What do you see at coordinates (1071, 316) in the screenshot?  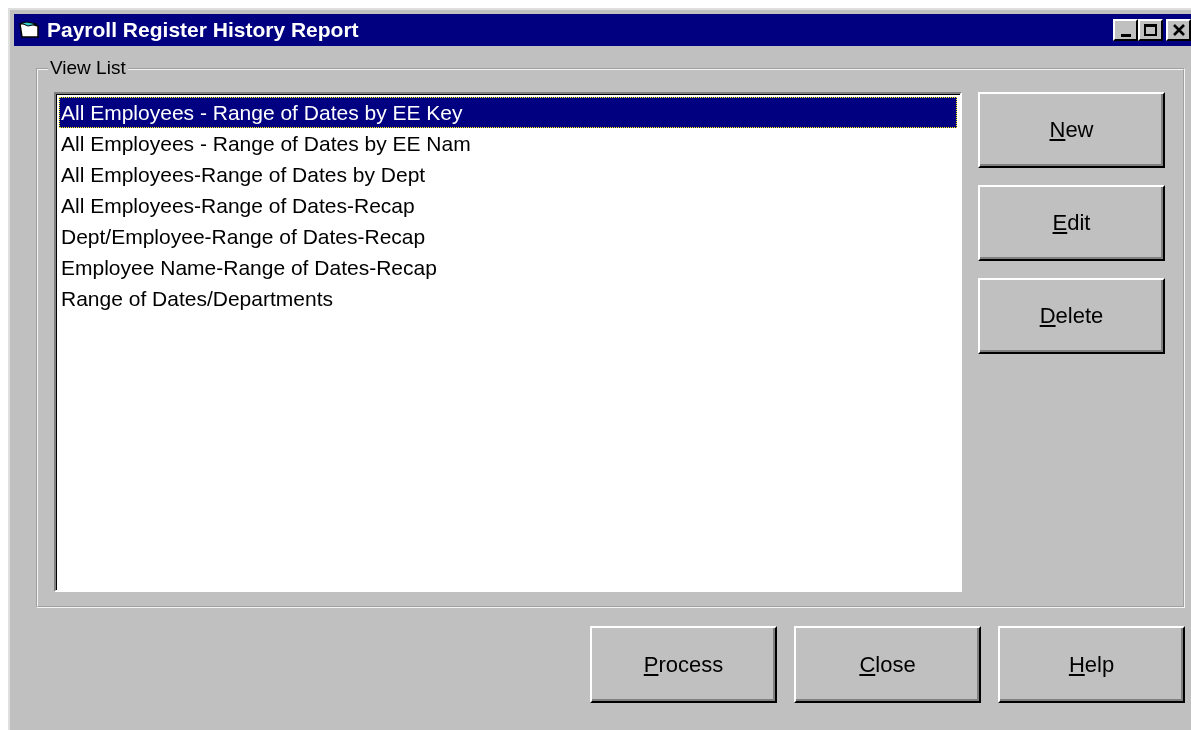 I see `action-button: Delete` at bounding box center [1071, 316].